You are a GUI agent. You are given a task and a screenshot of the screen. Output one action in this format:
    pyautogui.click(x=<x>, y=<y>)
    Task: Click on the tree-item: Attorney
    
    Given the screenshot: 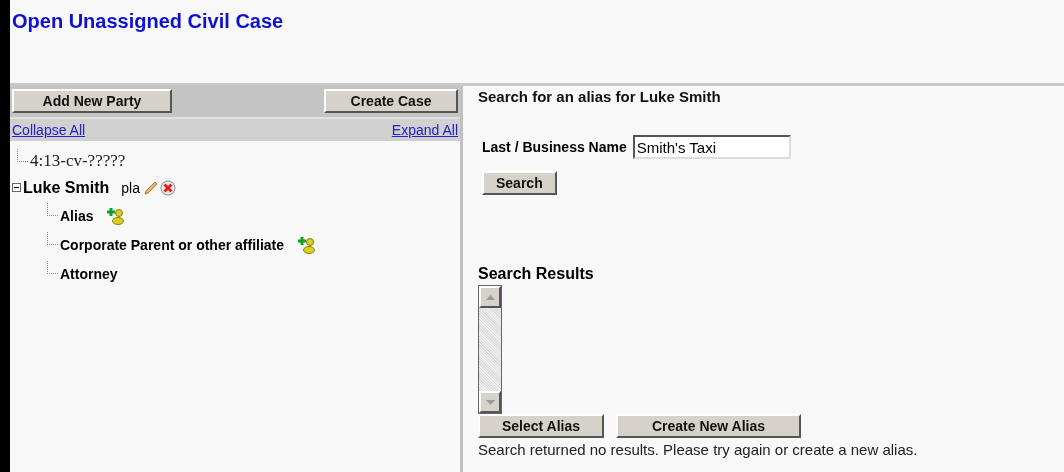 What is the action you would take?
    pyautogui.click(x=89, y=273)
    